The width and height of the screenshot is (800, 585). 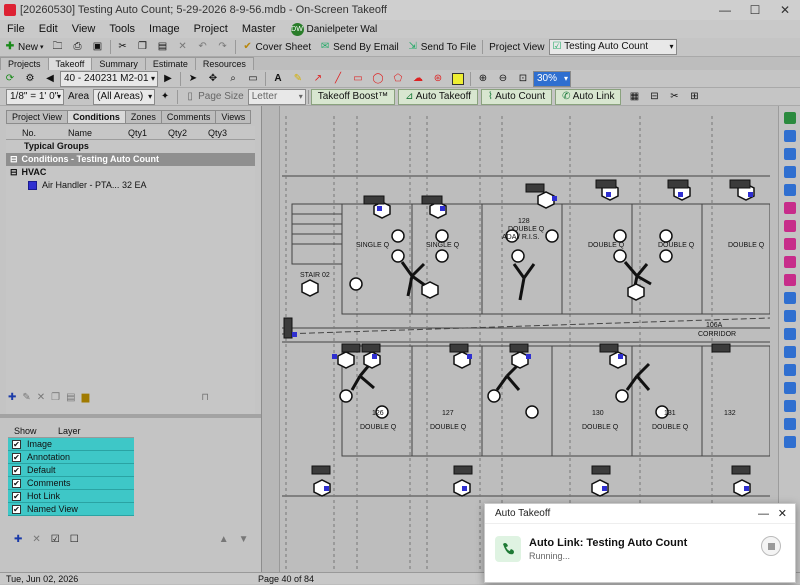 I want to click on new-button: ✚ New ▾, so click(x=24, y=47).